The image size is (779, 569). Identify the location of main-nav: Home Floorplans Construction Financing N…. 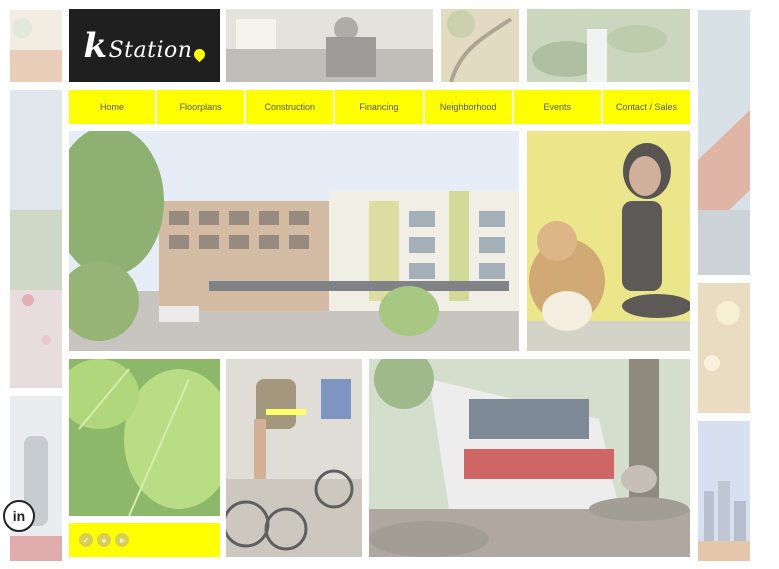
(380, 107).